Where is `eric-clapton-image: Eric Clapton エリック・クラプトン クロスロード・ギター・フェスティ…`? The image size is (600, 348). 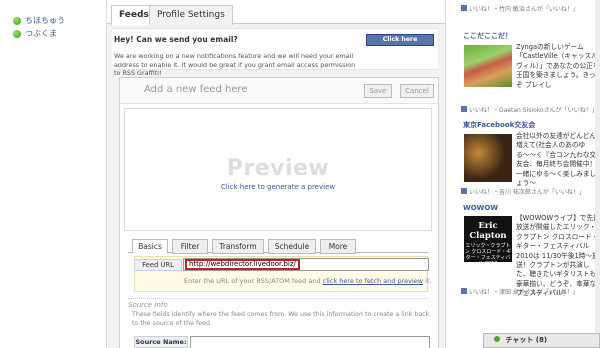 eric-clapton-image: Eric Clapton エリック・クラプトン クロスロード・ギター・フェスティ… is located at coordinates (488, 241).